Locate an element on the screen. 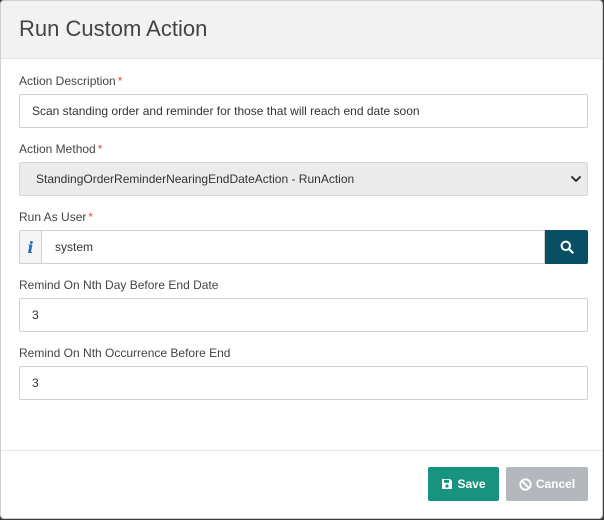  dialog-footer: Save Cancel is located at coordinates (301, 484).